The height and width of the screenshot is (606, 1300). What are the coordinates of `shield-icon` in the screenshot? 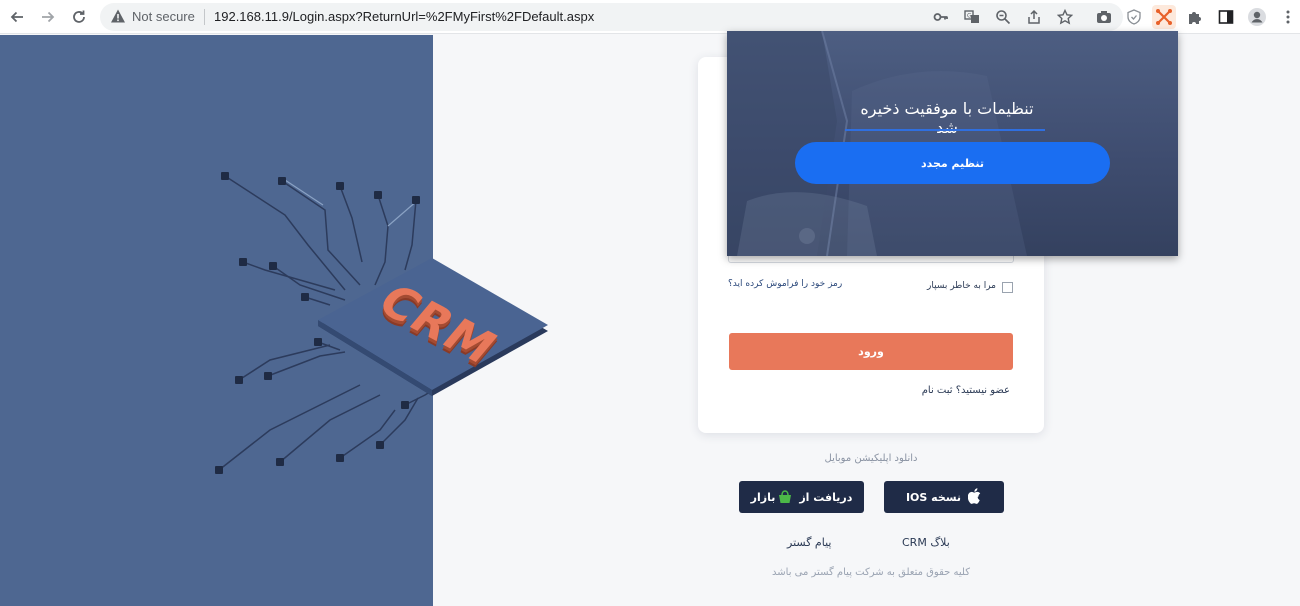 It's located at (1134, 17).